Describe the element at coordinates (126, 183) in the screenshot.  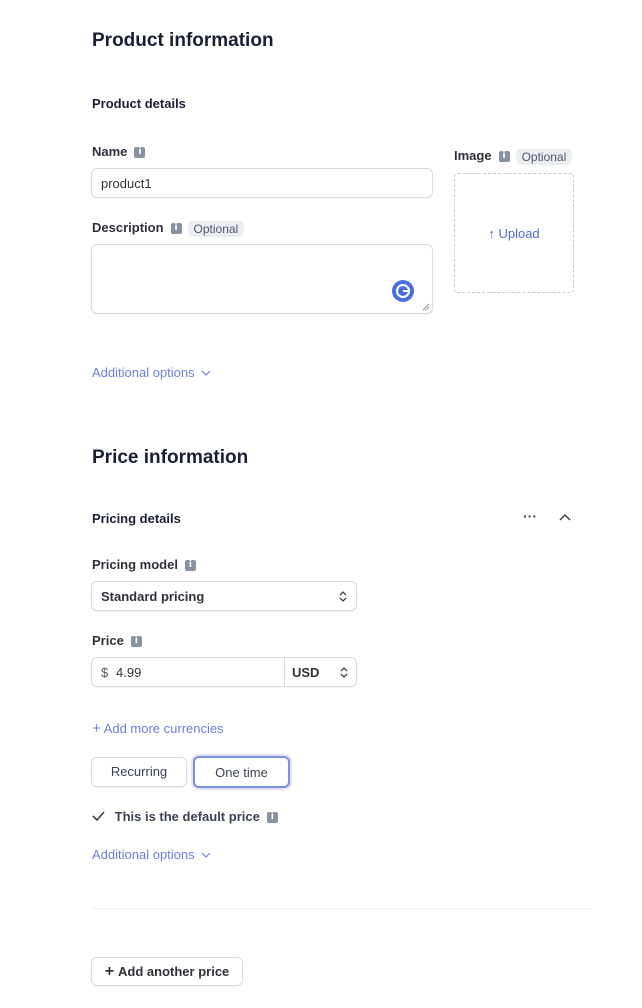
I see `name-input-value: product1` at that location.